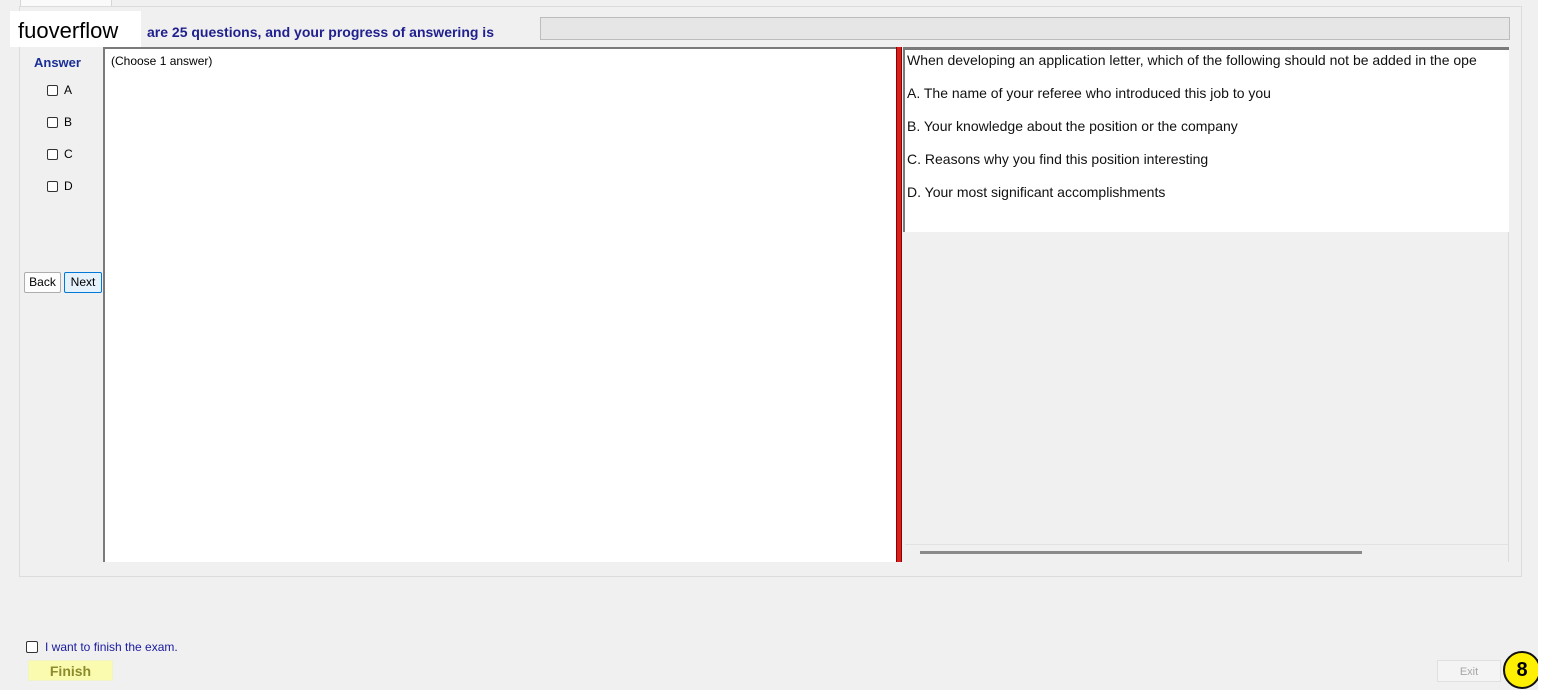  What do you see at coordinates (68, 122) in the screenshot?
I see `option-b-label: B` at bounding box center [68, 122].